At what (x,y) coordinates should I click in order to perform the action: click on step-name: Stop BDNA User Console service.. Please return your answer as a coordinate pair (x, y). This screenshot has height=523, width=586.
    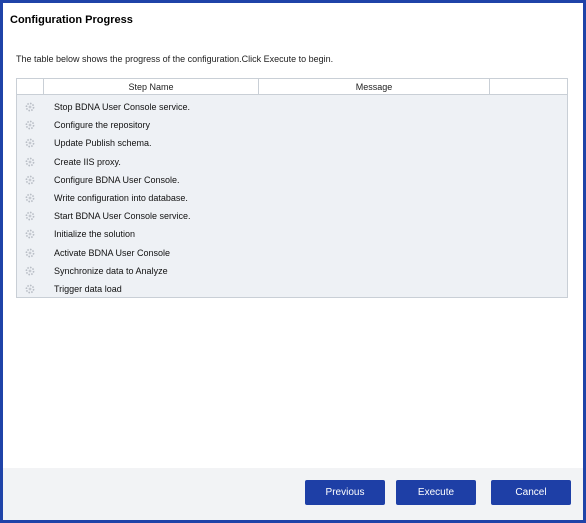
    Looking at the image, I should click on (122, 107).